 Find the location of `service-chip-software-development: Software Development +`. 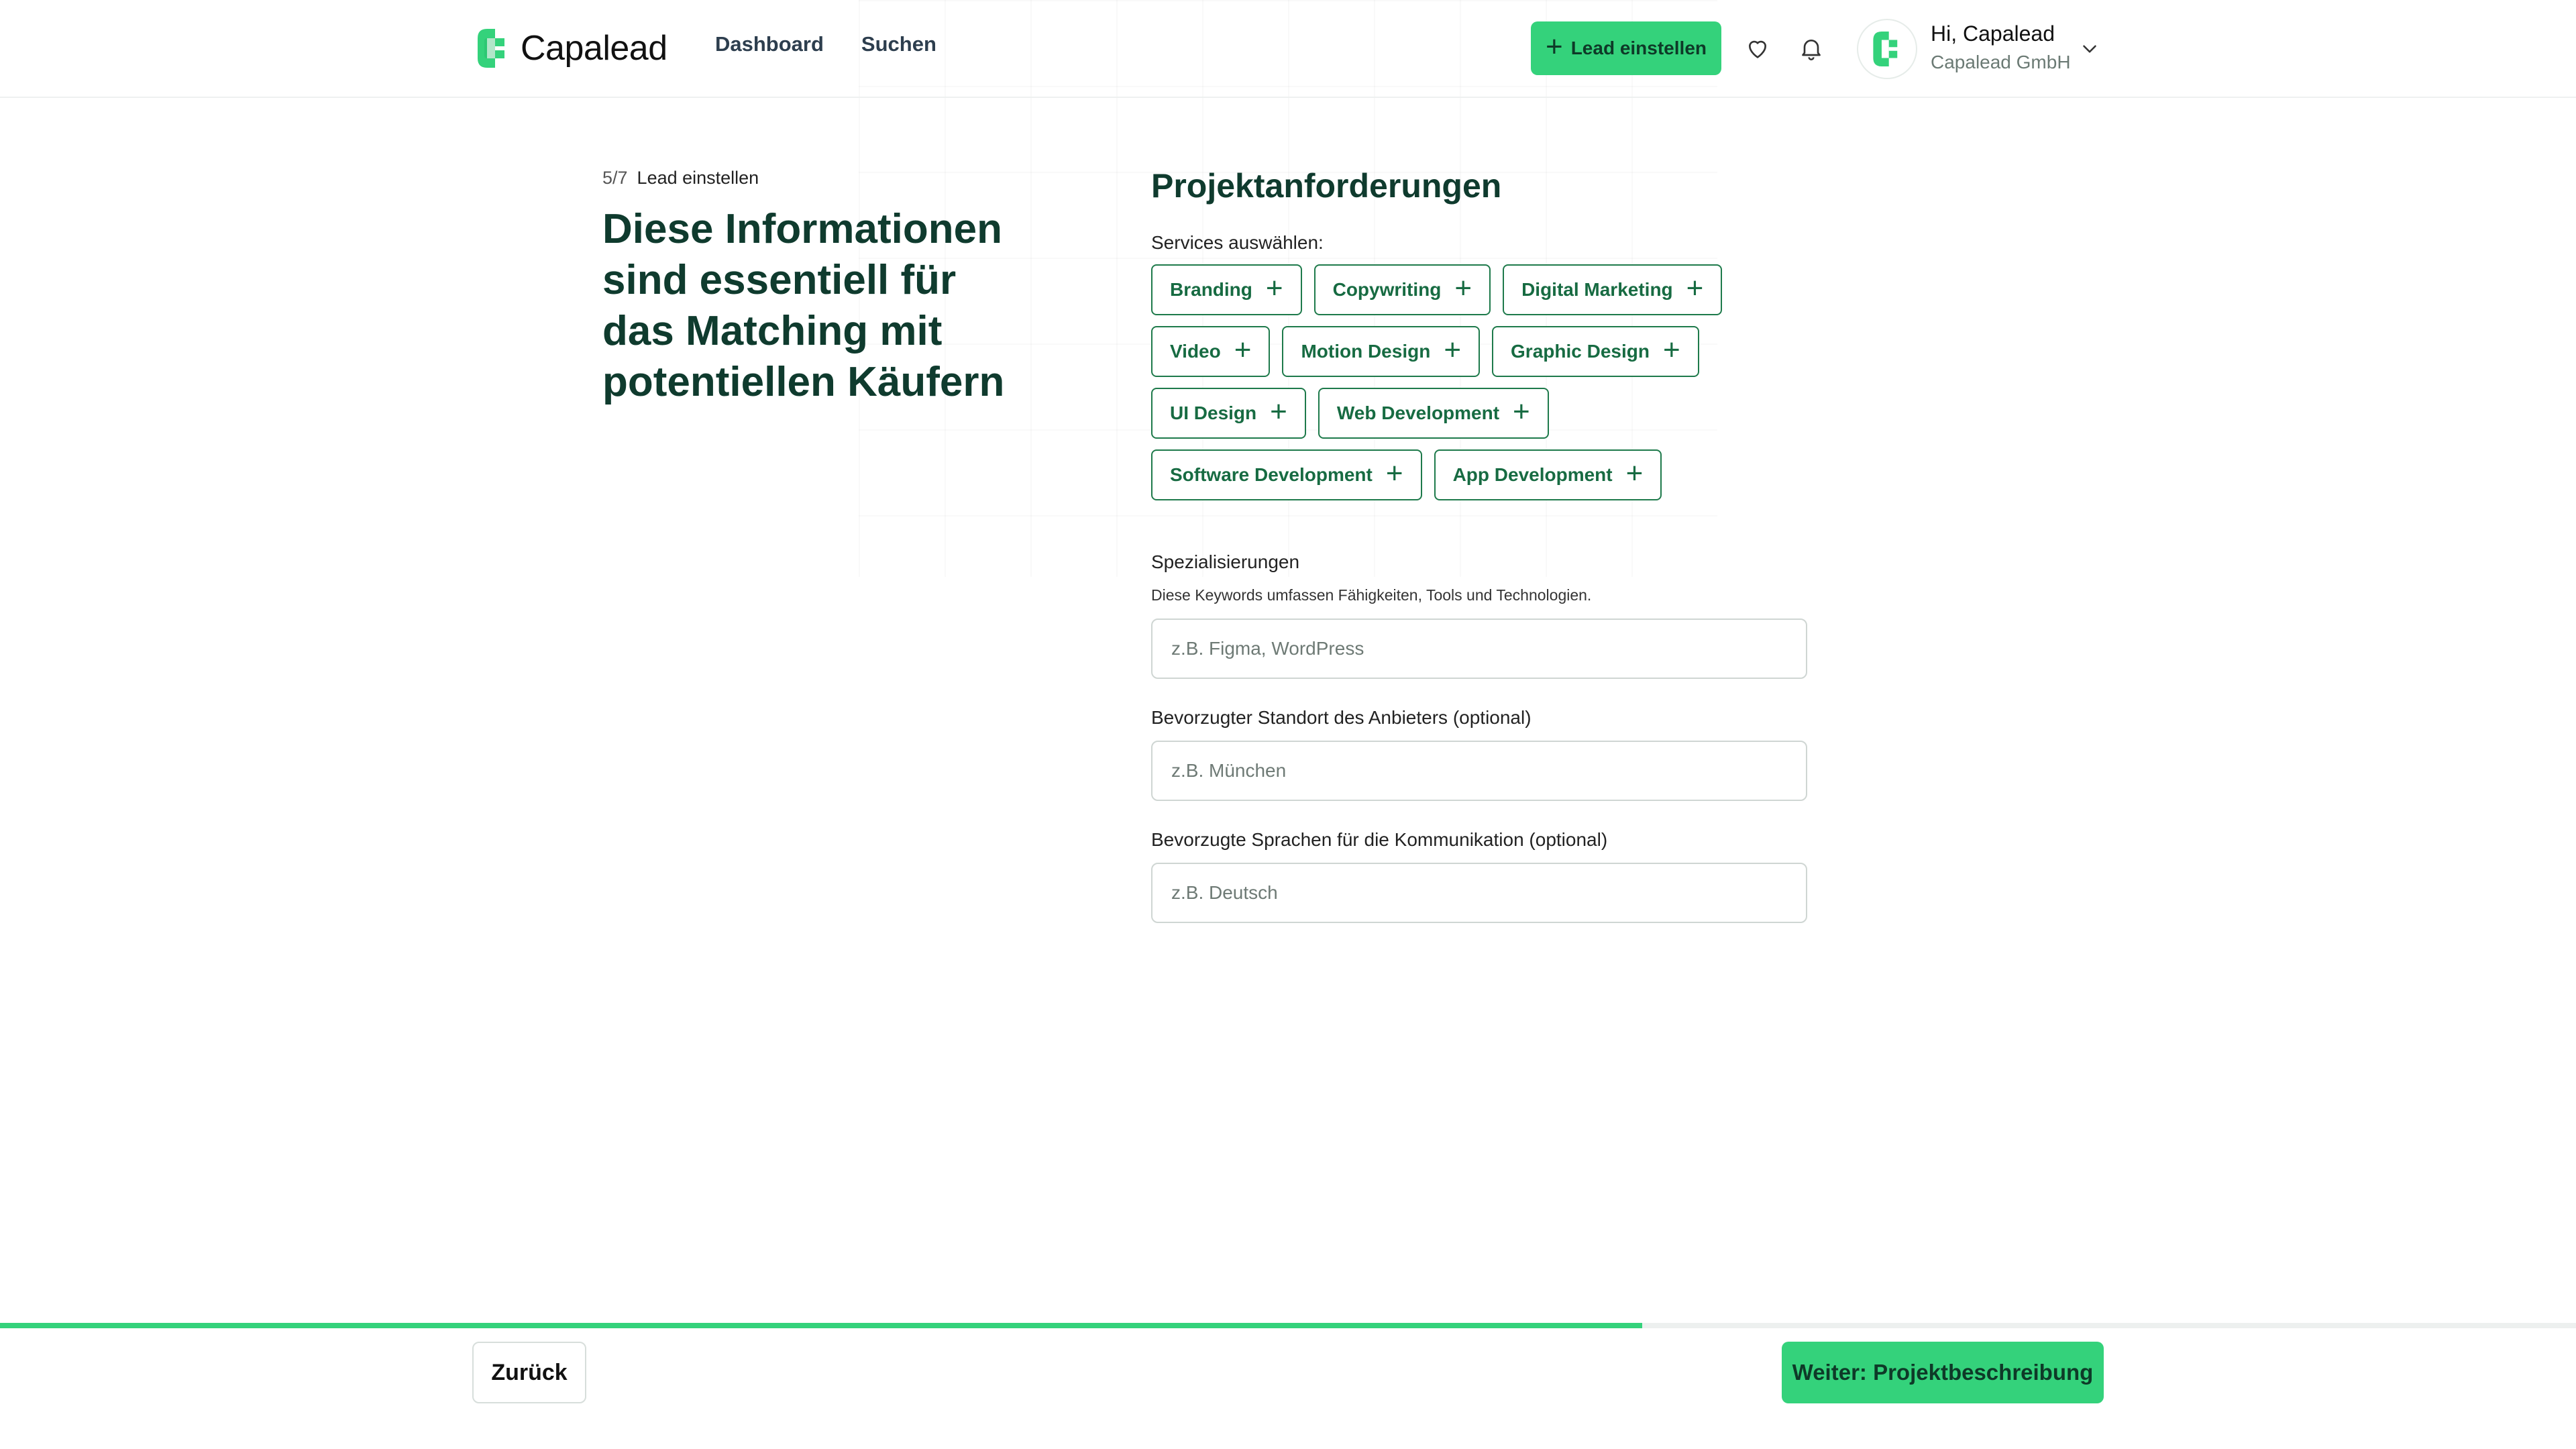

service-chip-software-development: Software Development + is located at coordinates (1286, 474).